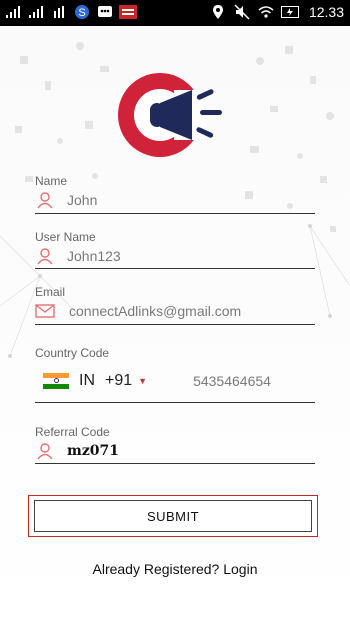 The height and width of the screenshot is (622, 350). Describe the element at coordinates (93, 451) in the screenshot. I see `referral-value: mz071` at that location.